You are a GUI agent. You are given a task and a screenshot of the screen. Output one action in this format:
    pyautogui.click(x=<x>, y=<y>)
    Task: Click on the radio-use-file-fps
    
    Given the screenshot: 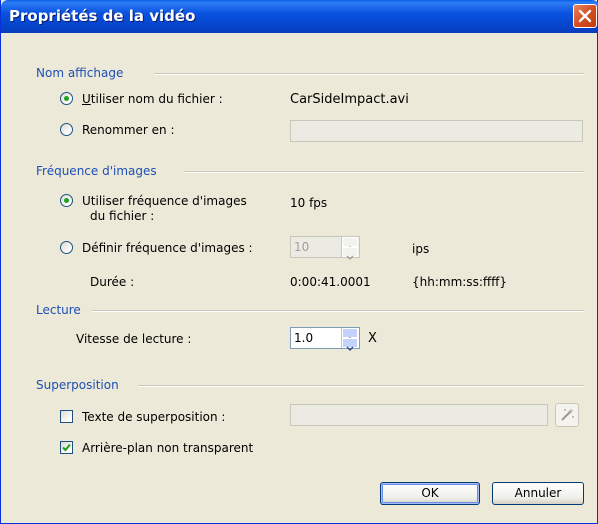 What is the action you would take?
    pyautogui.click(x=66, y=200)
    